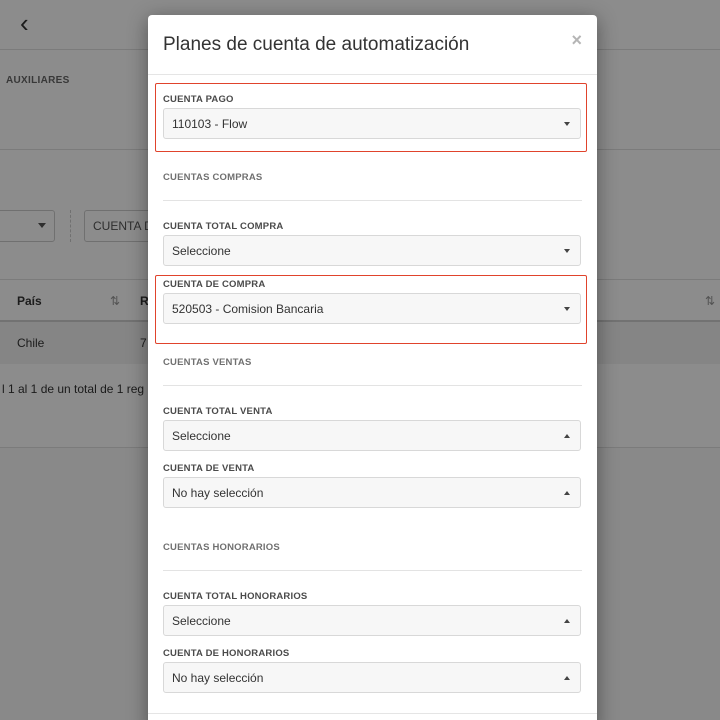 The image size is (720, 720). What do you see at coordinates (214, 284) in the screenshot?
I see `cuenta-de-compra-label: CUENTA DE COMPRA` at bounding box center [214, 284].